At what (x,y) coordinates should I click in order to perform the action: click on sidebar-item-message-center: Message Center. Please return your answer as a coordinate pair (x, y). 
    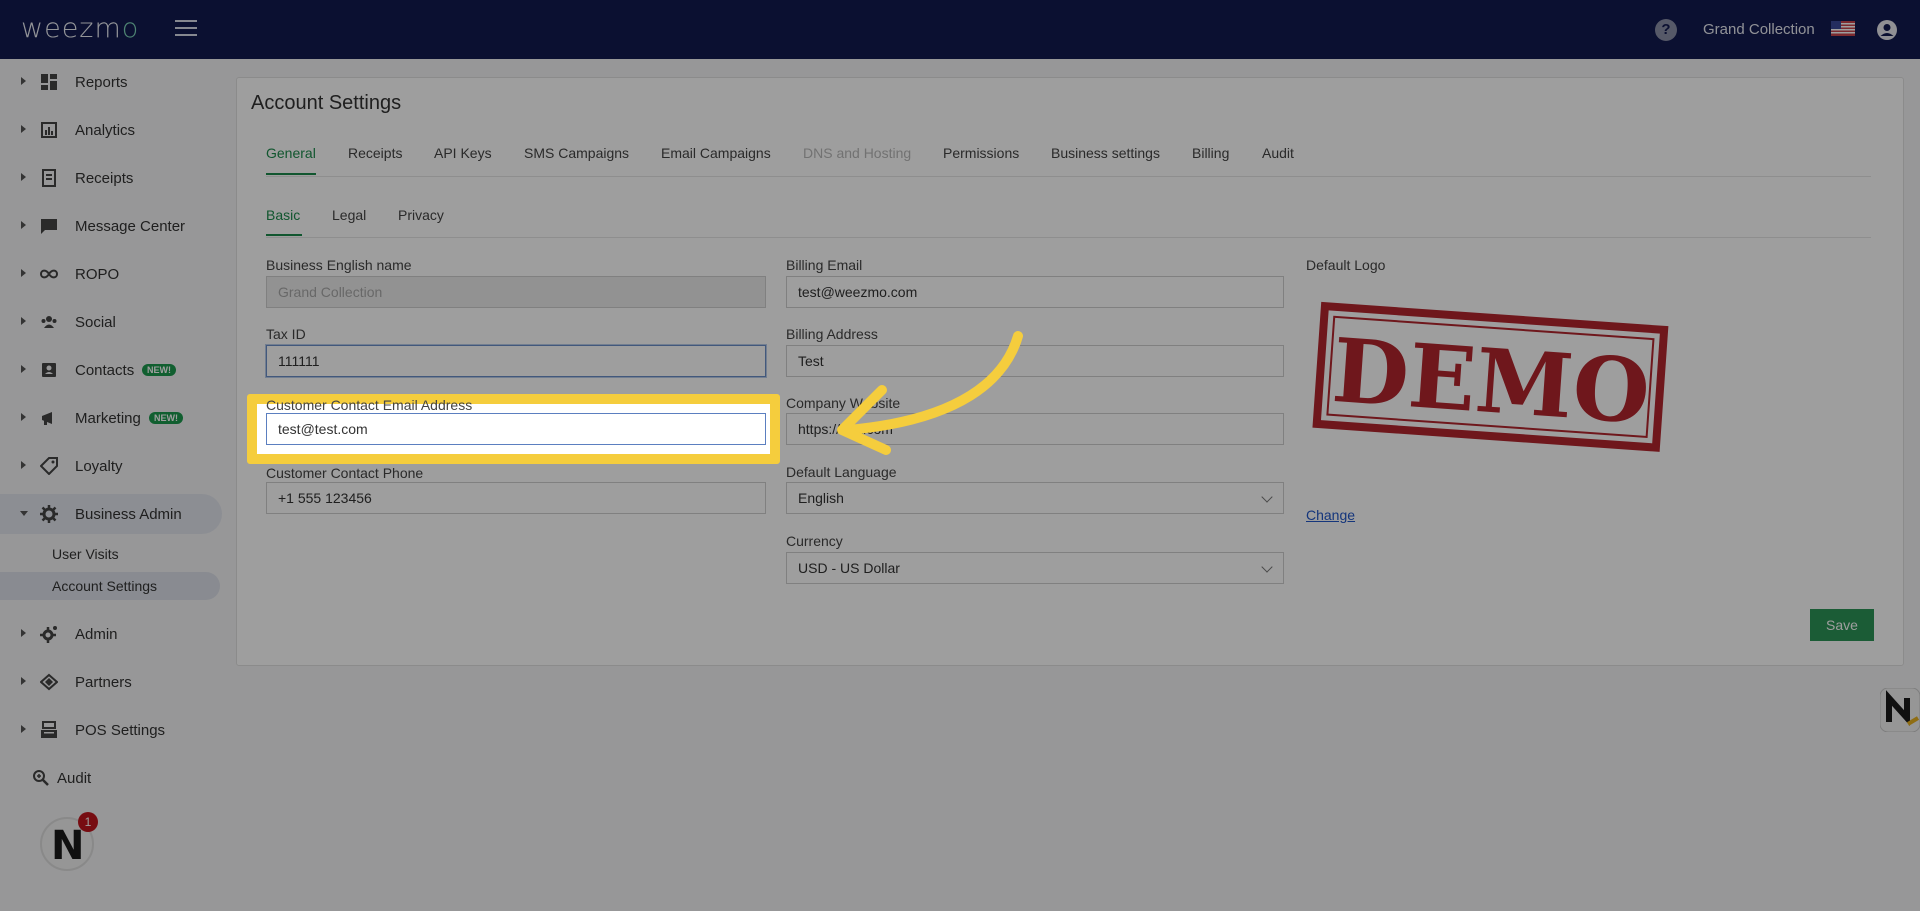
    Looking at the image, I should click on (111, 226).